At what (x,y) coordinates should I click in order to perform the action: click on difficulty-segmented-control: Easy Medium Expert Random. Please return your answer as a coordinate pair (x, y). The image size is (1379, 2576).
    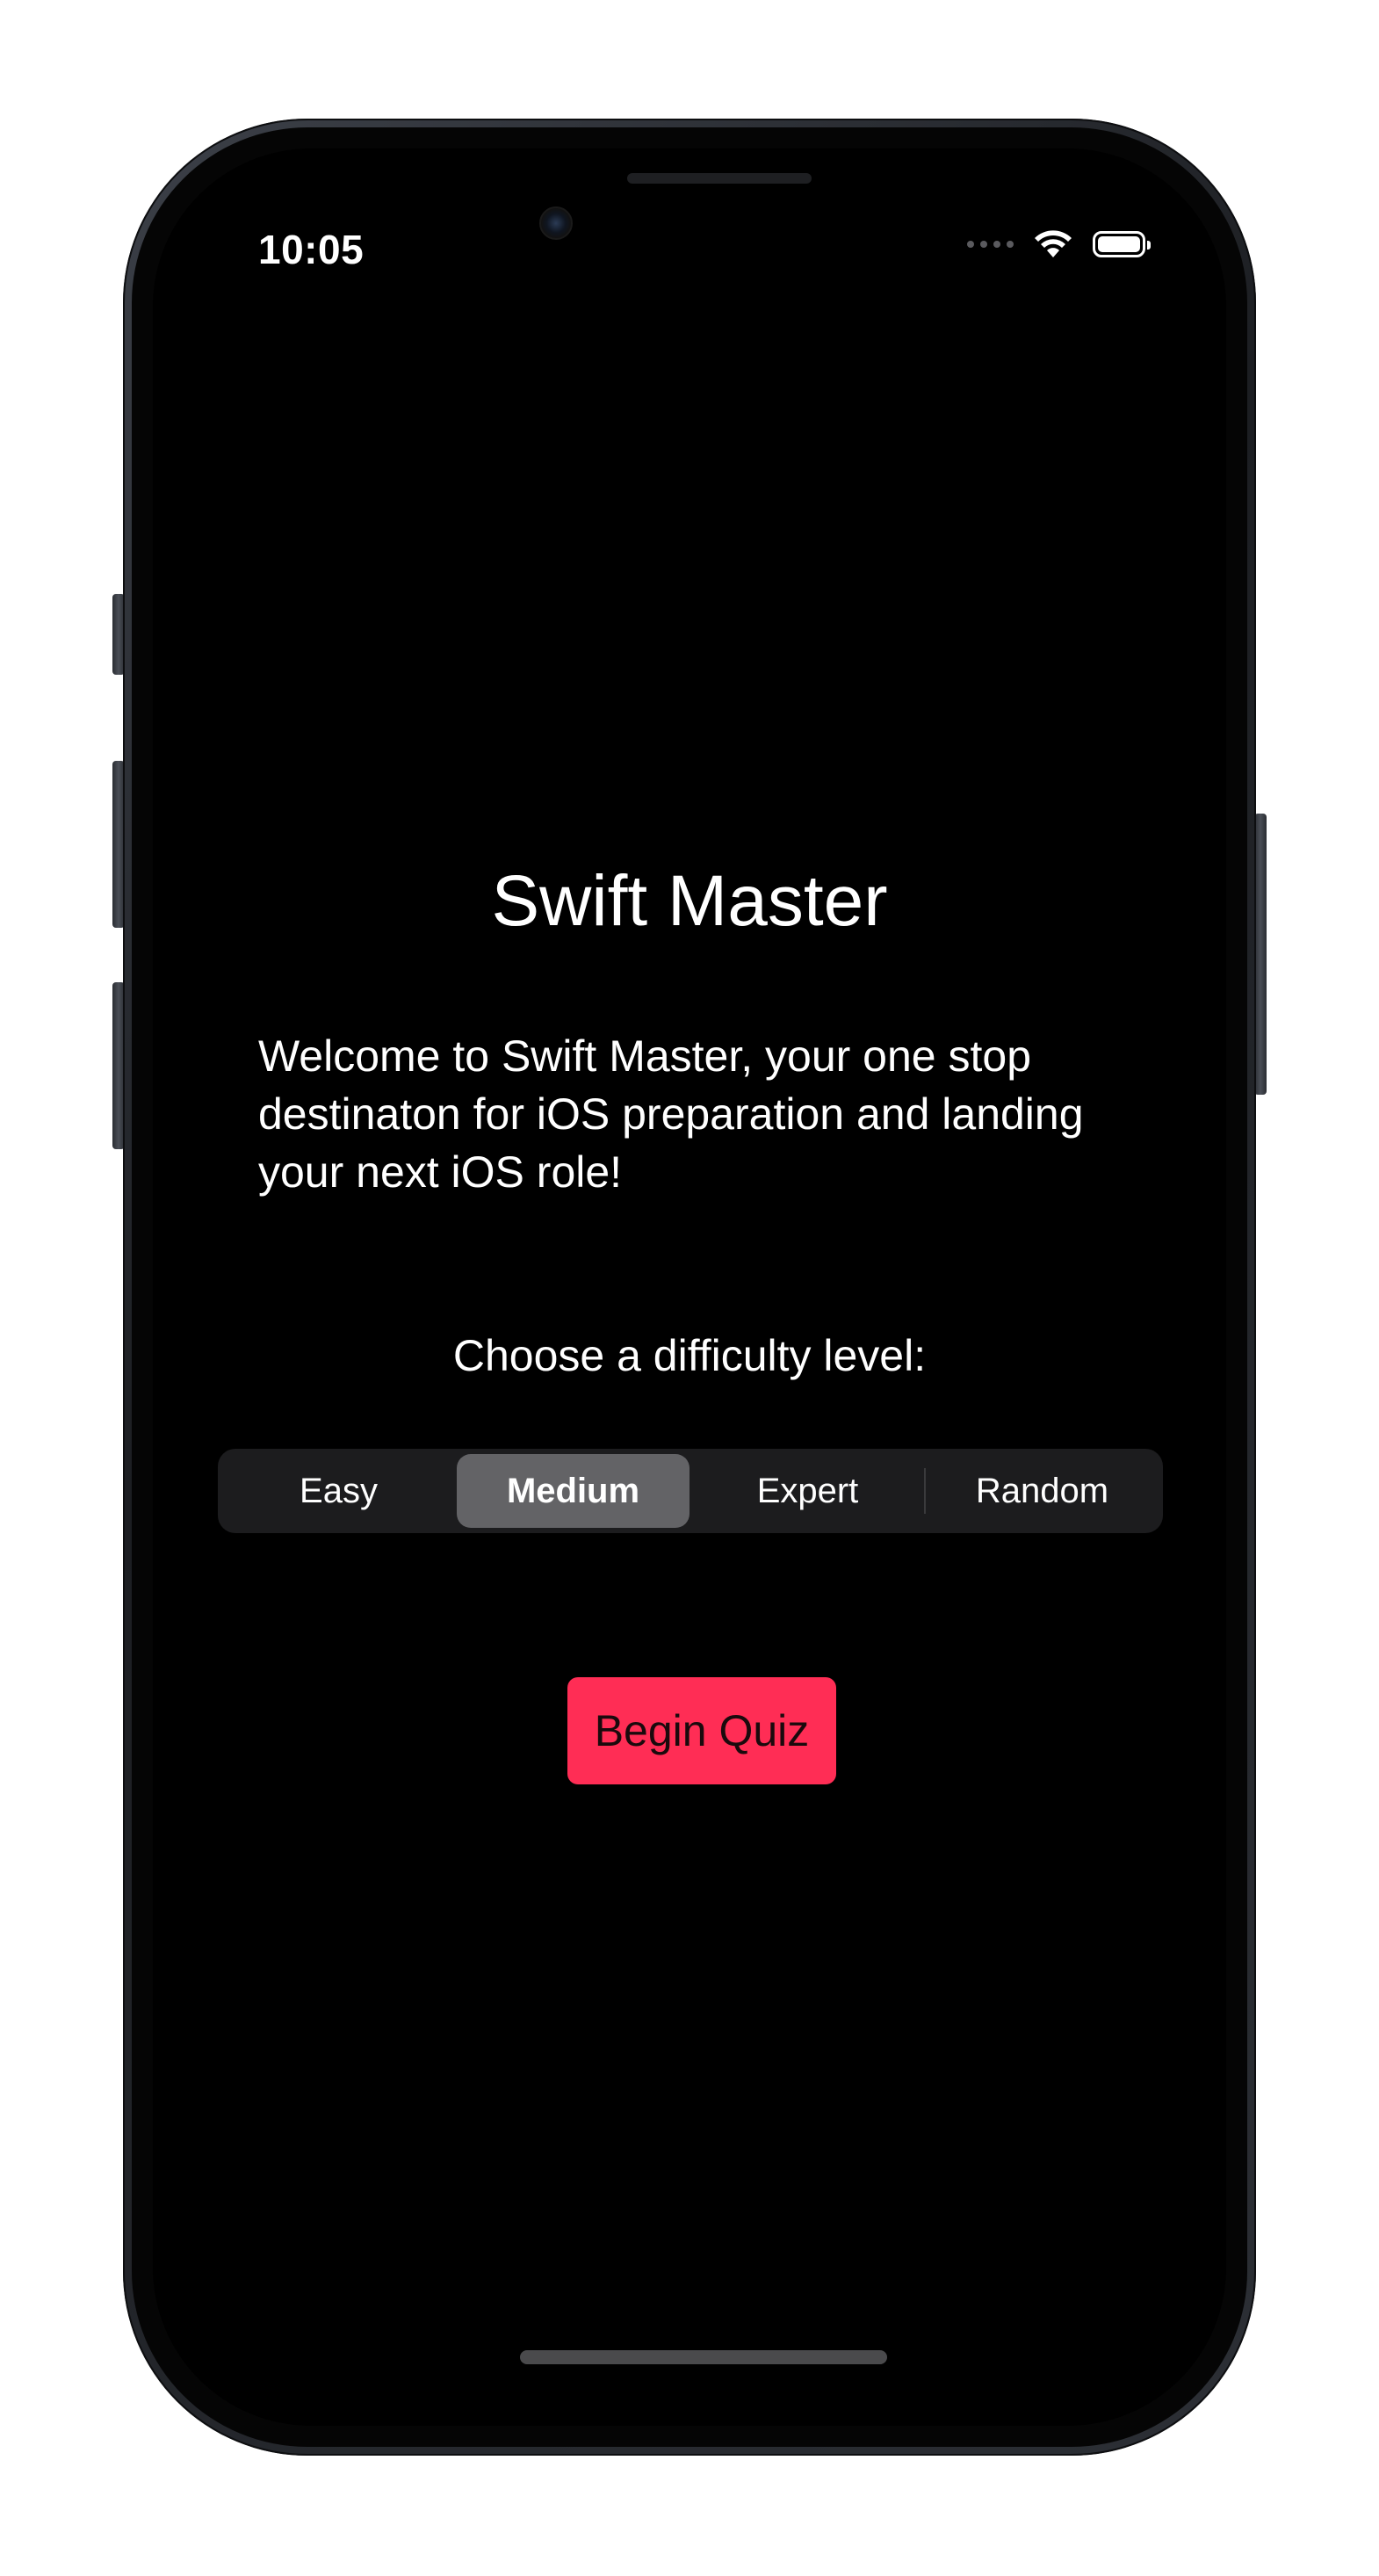
    Looking at the image, I should click on (690, 1491).